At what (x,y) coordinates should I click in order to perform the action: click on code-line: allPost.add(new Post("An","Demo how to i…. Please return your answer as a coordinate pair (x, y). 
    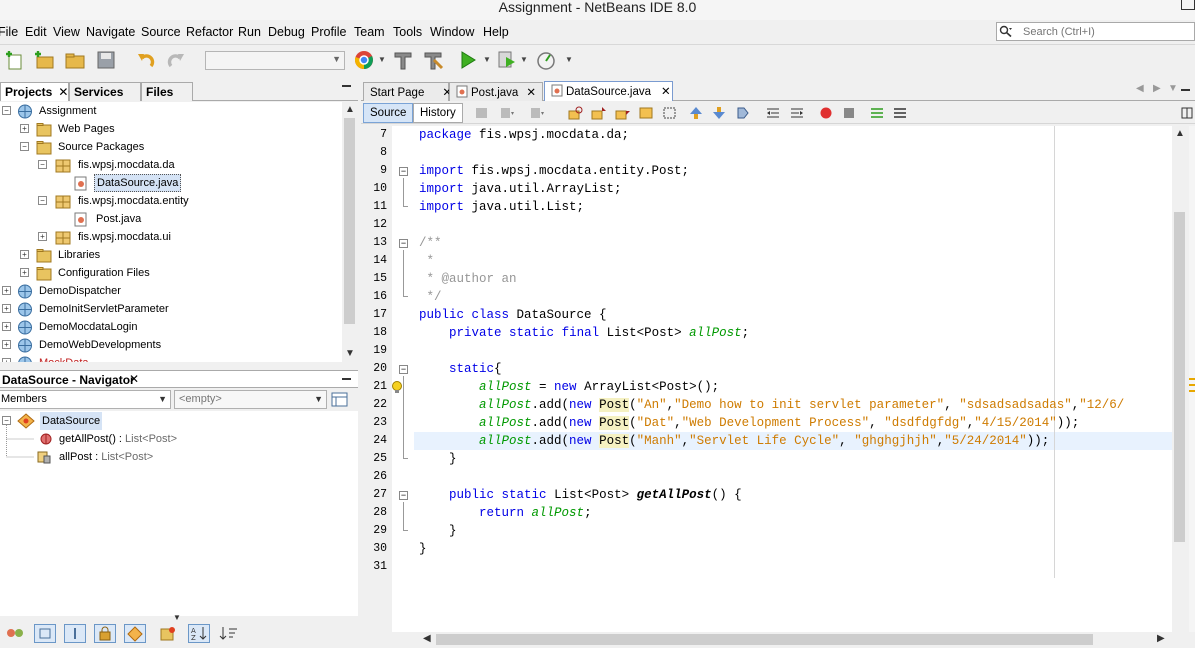
    Looking at the image, I should click on (771, 405).